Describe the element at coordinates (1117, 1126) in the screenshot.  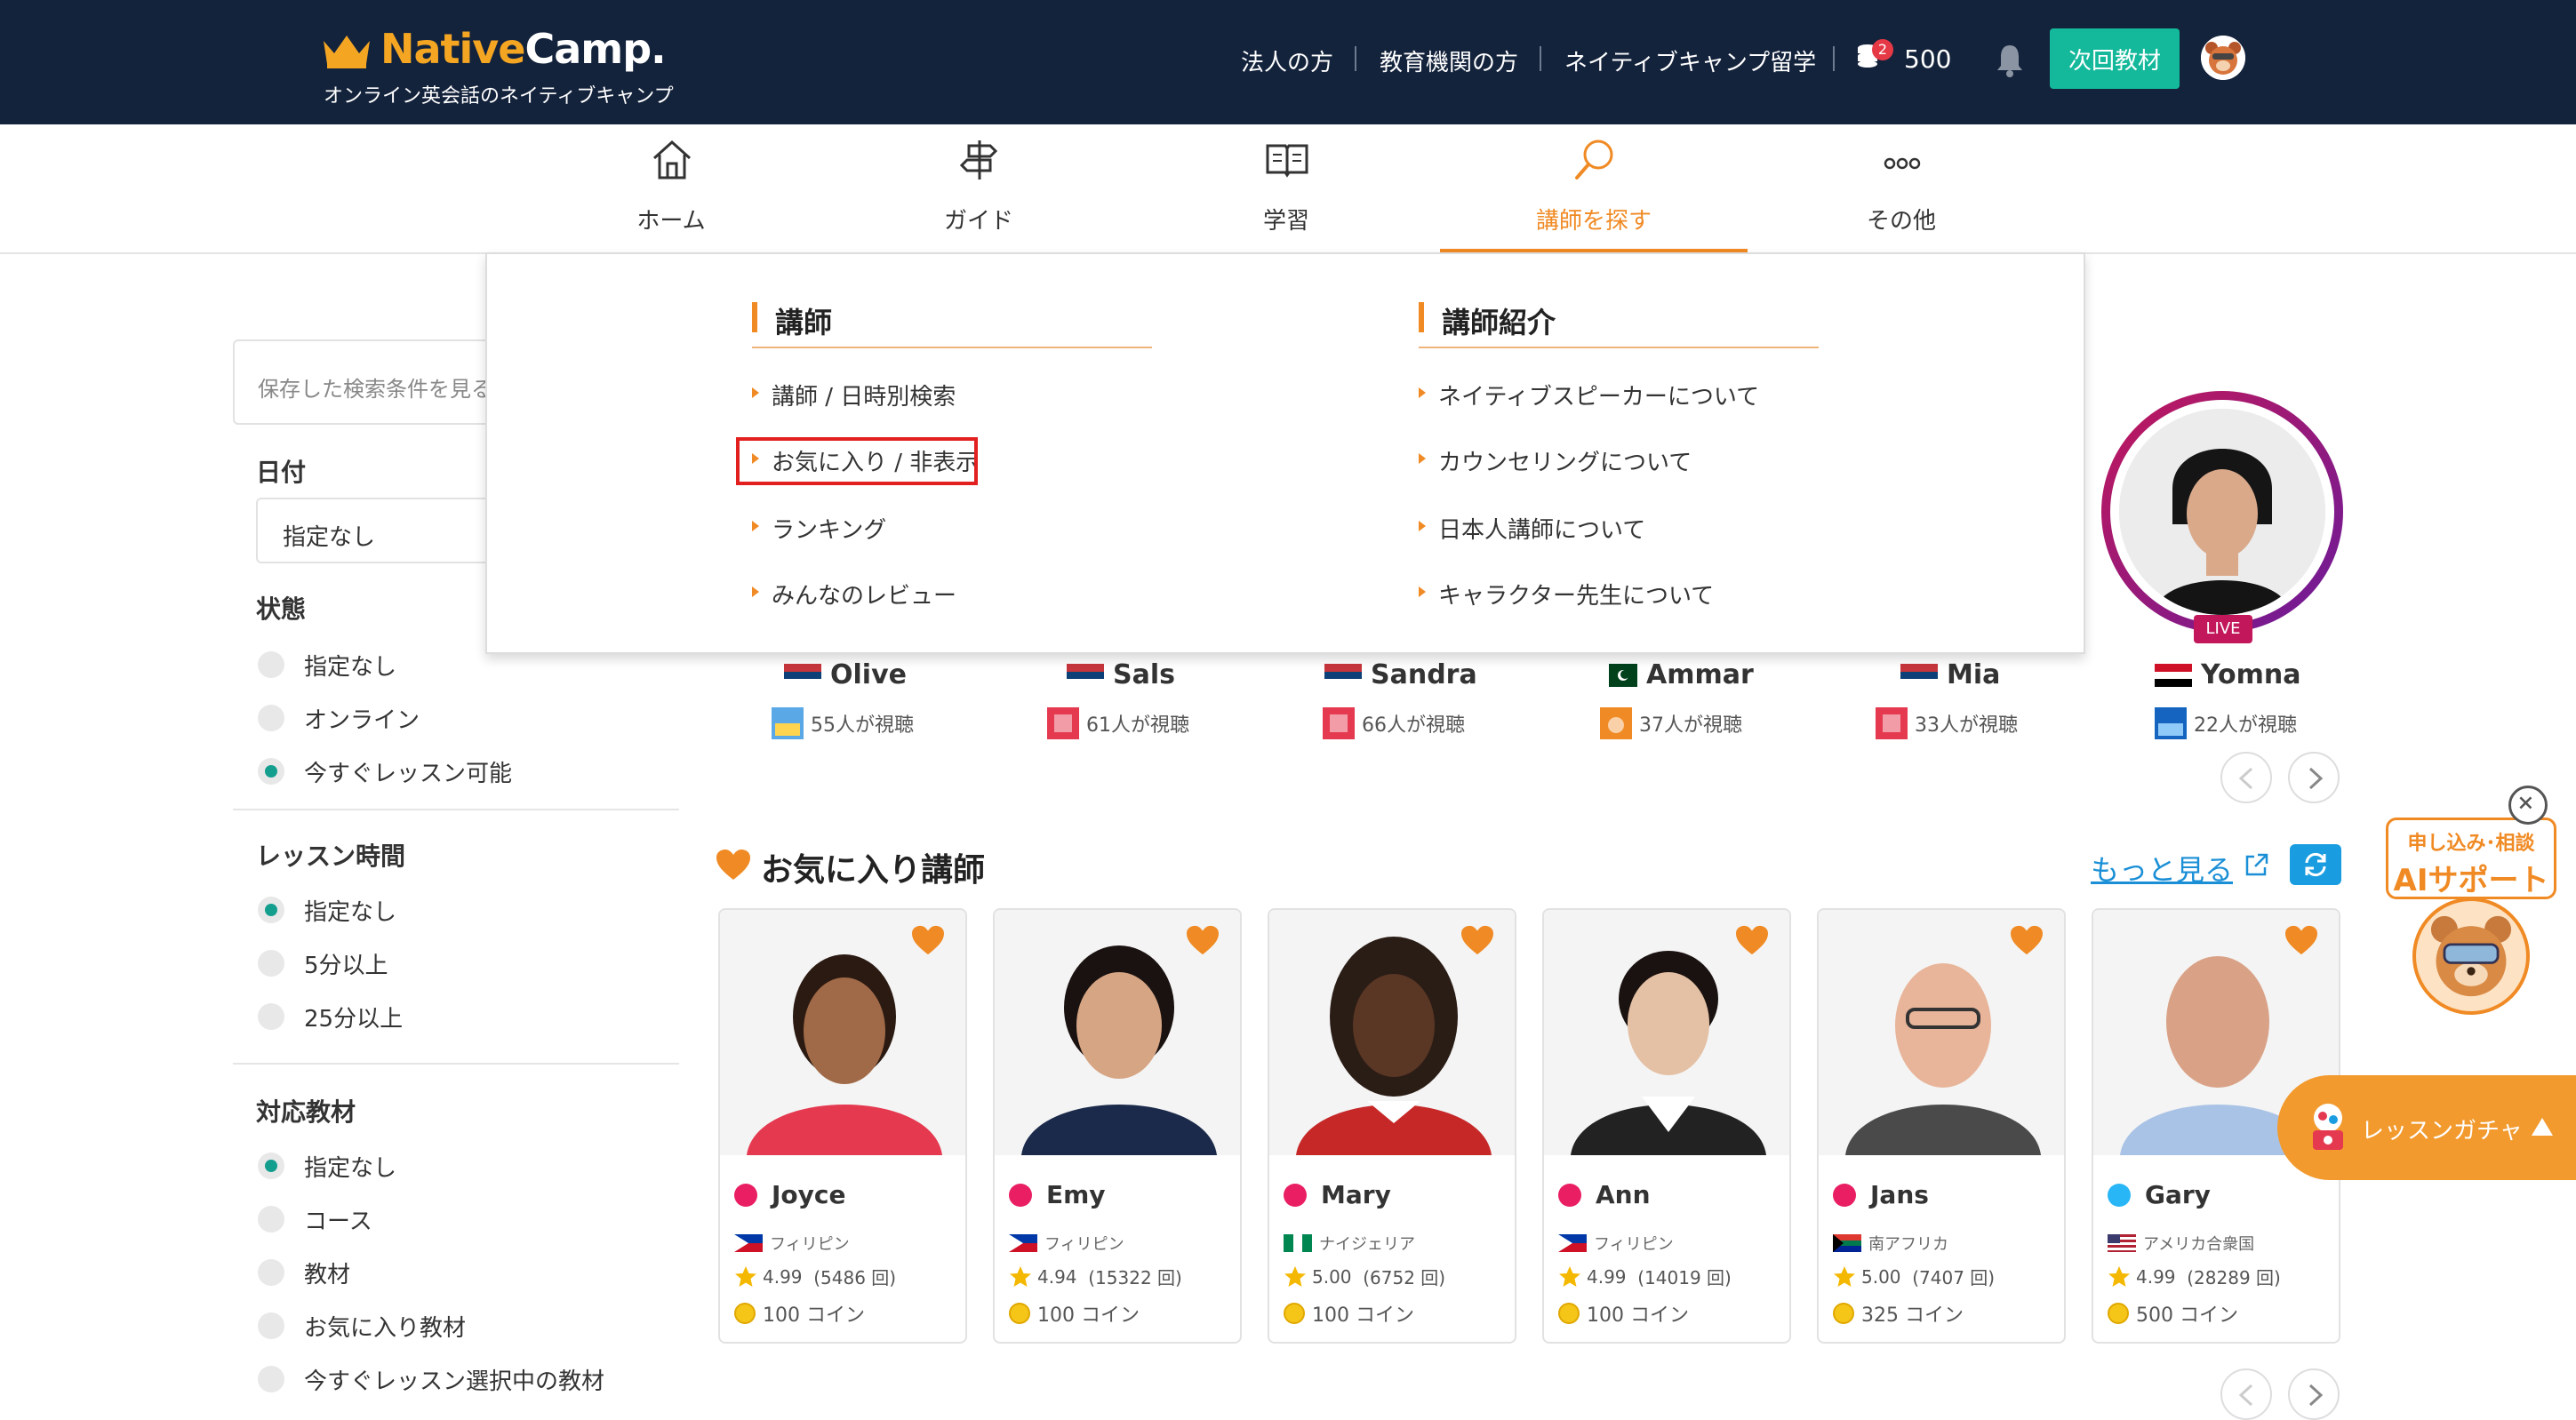
I see `teacher-card: Emy フィリピン 4.94 (15322 回) 100 コイン` at that location.